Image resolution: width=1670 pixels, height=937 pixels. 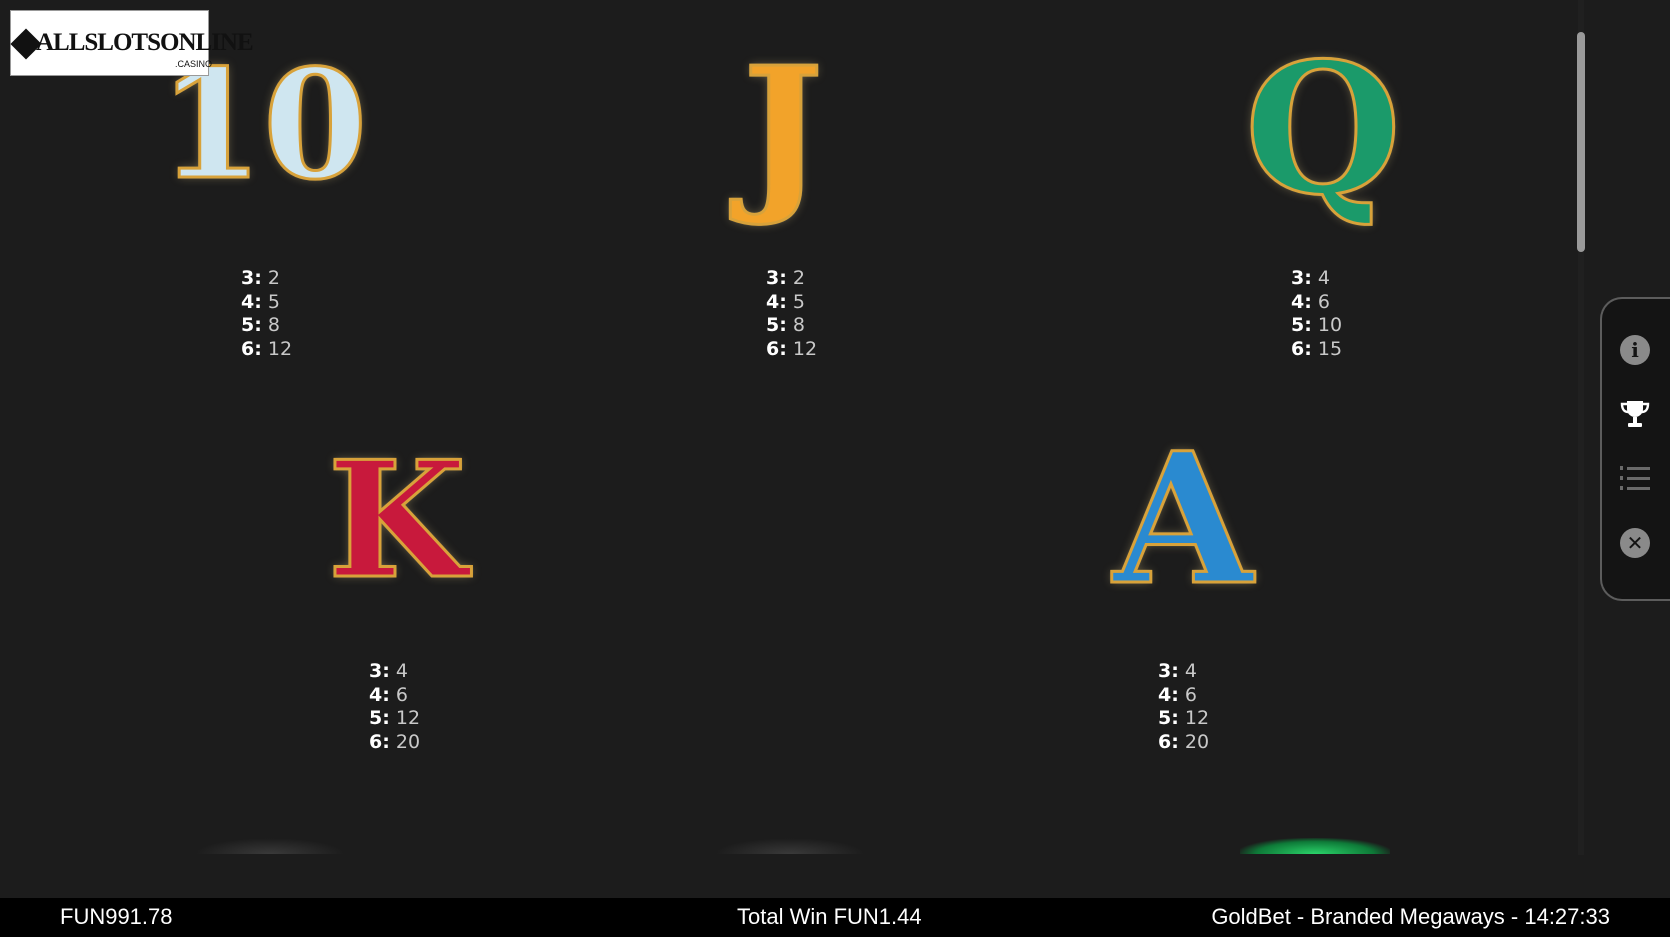 I want to click on close-button: ✕, so click(x=1635, y=543).